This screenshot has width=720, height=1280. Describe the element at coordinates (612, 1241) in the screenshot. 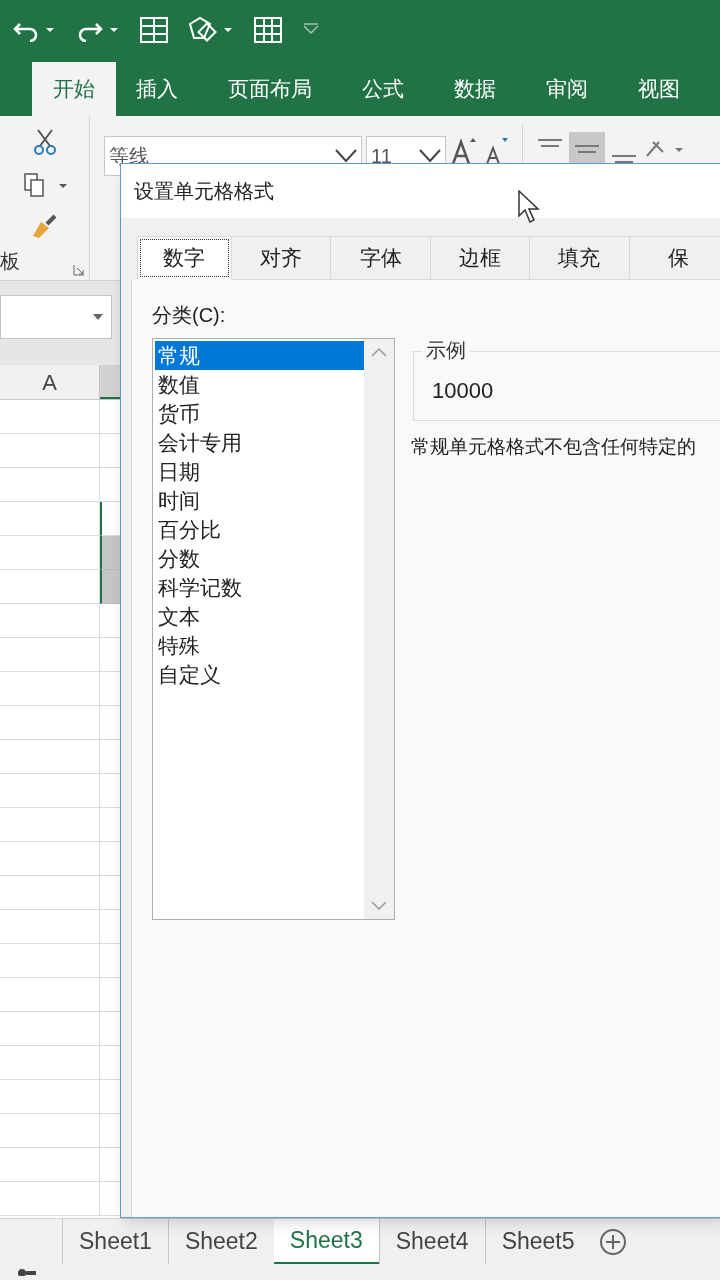

I see `add-sheet-icon` at that location.